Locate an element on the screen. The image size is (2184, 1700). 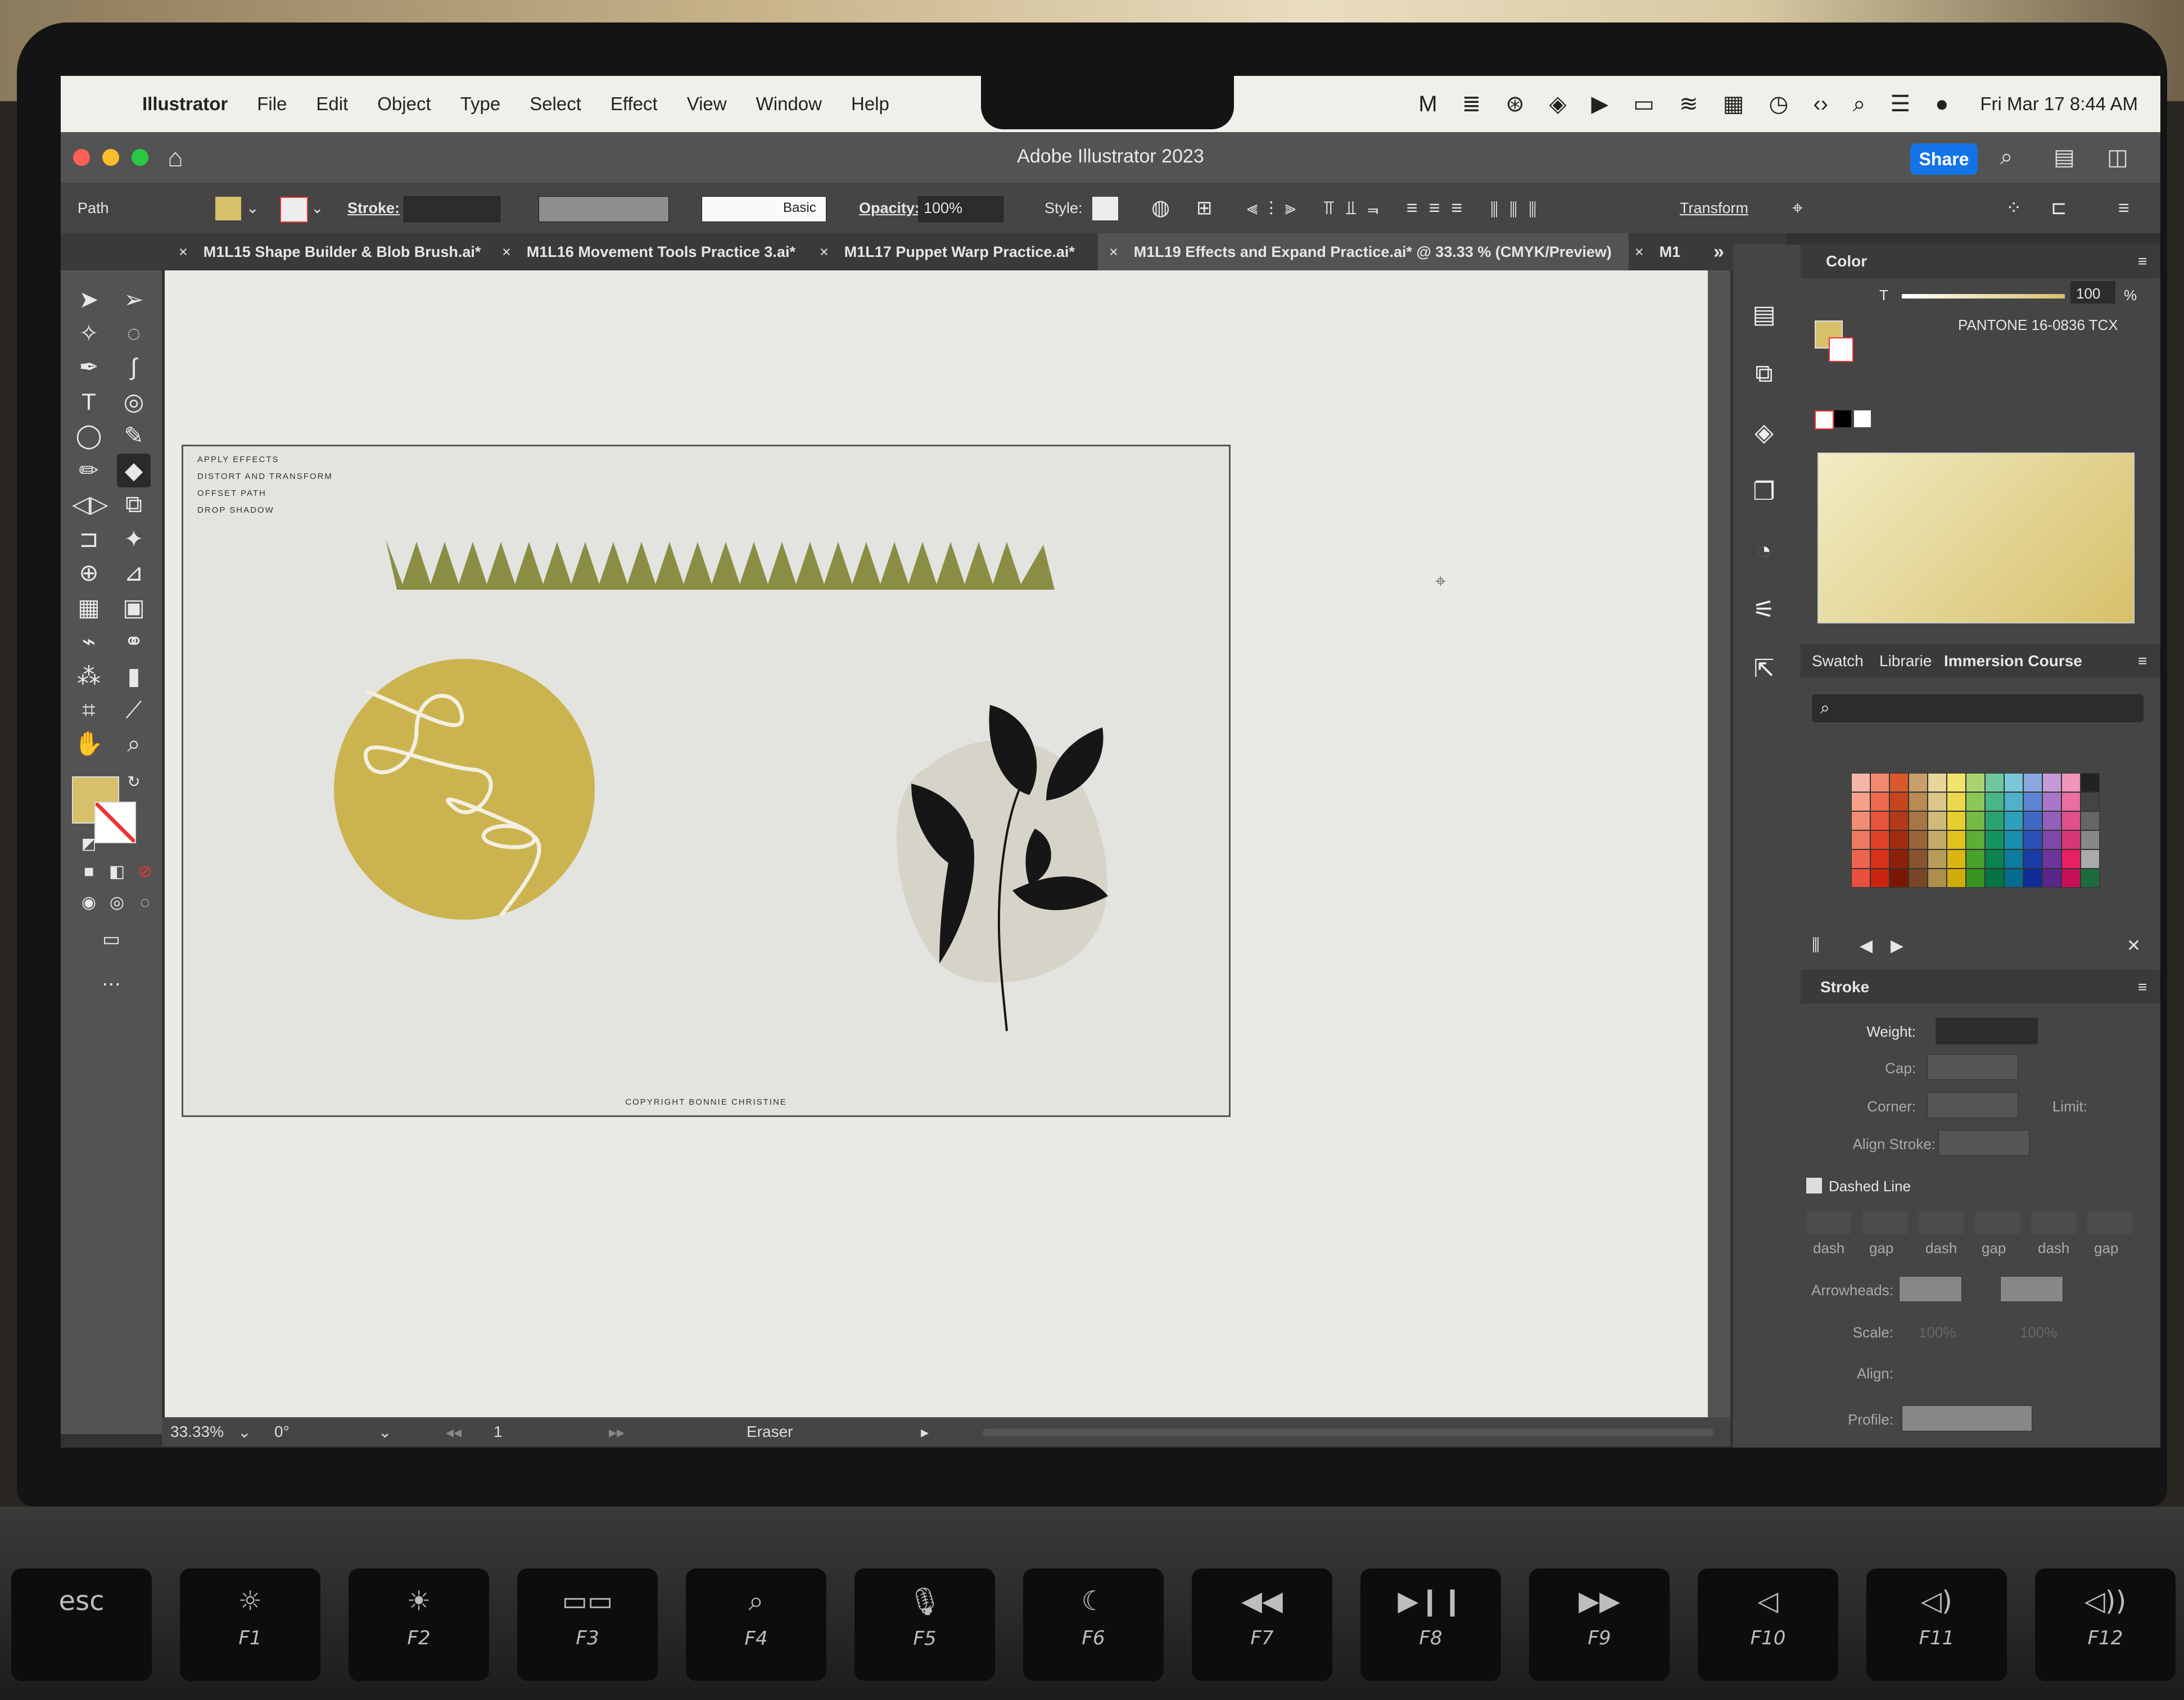
swatch-search-input: ⌕ is located at coordinates (1978, 708).